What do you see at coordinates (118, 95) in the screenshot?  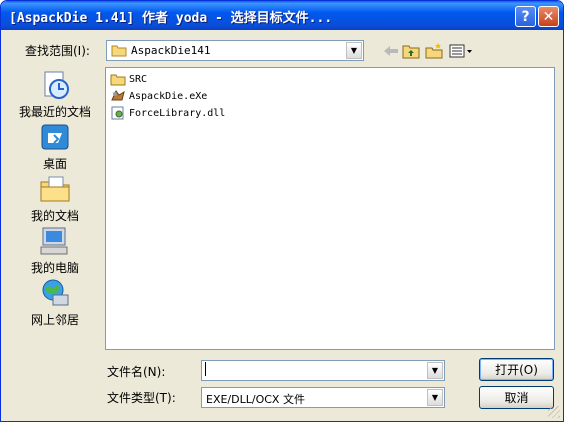 I see `exe-icon` at bounding box center [118, 95].